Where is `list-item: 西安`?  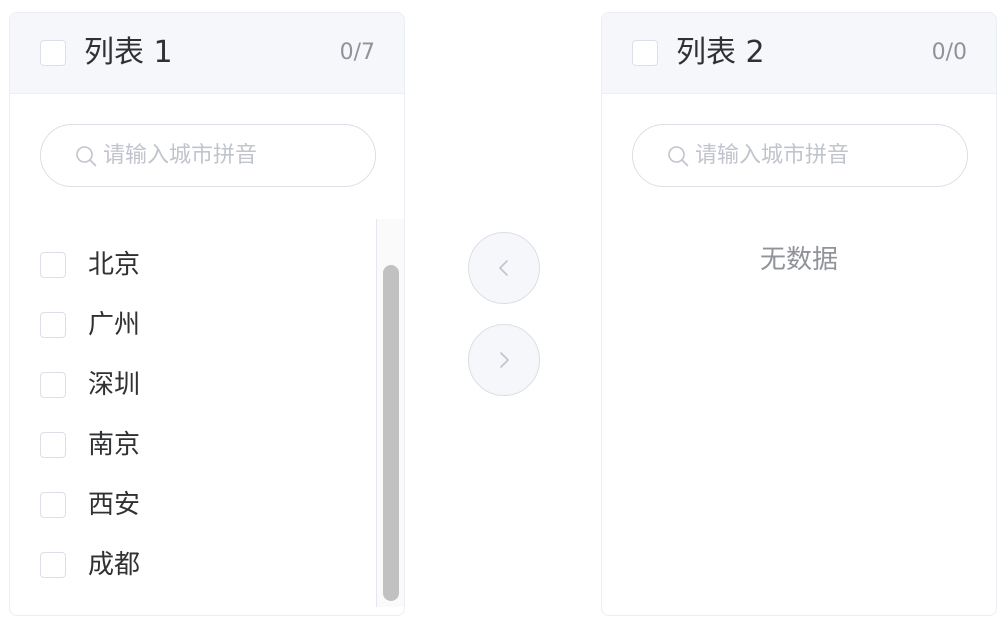 list-item: 西安 is located at coordinates (190, 505).